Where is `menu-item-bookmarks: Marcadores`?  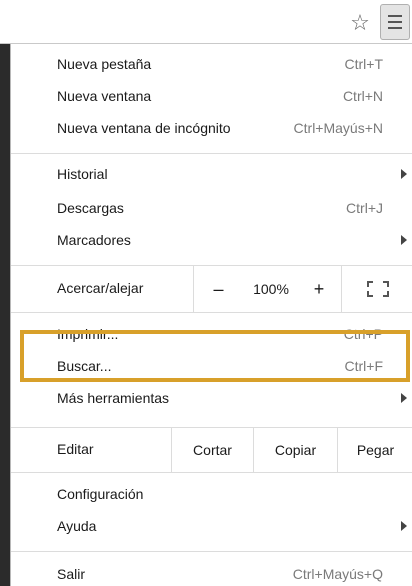
menu-item-bookmarks: Marcadores is located at coordinates (211, 240).